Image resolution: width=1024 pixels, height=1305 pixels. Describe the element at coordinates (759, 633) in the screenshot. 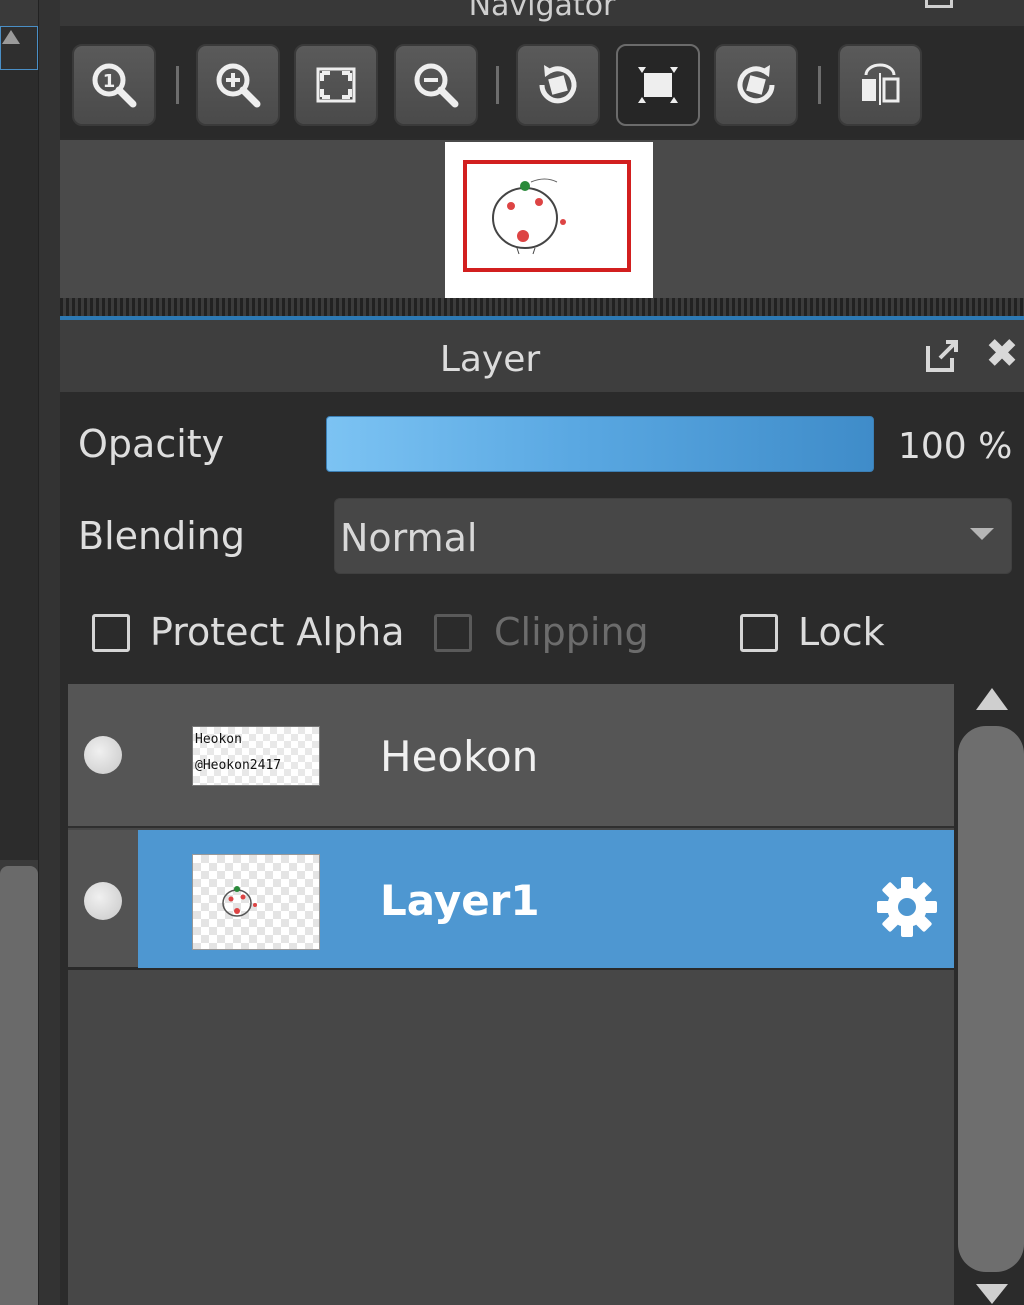

I see `lock-checkbox` at that location.